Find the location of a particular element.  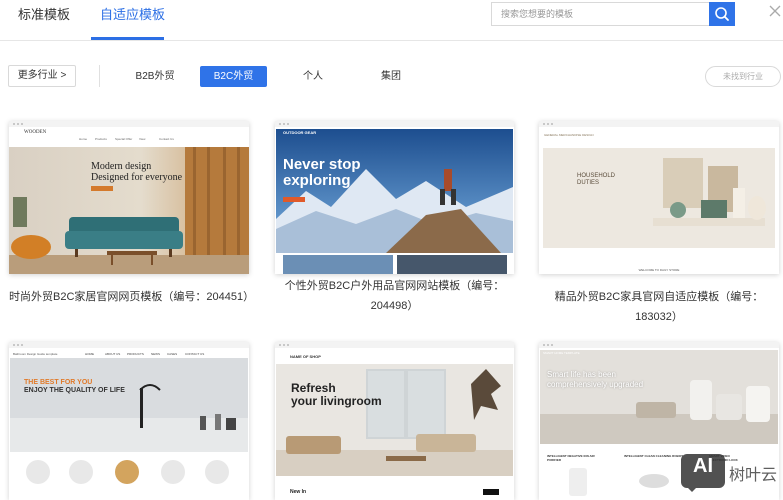

more-industries-button: 更多行业 > is located at coordinates (42, 76).